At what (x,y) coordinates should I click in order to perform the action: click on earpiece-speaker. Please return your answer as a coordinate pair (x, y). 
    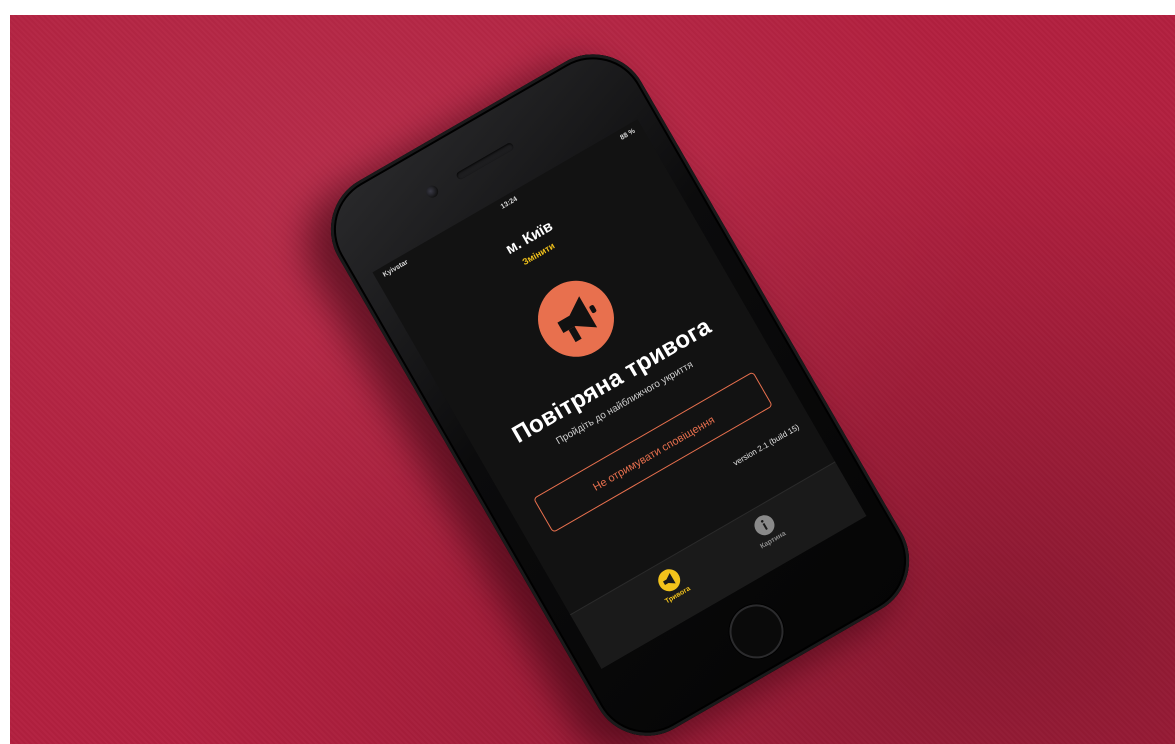
    Looking at the image, I should click on (485, 161).